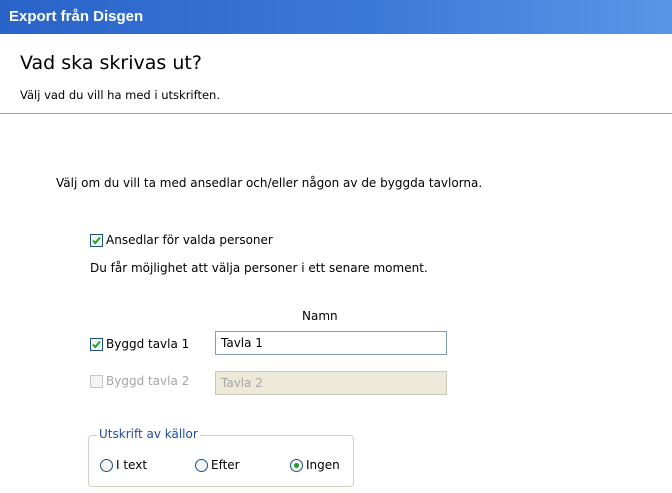  I want to click on tavla2-label: Byggd tavla 2, so click(147, 381).